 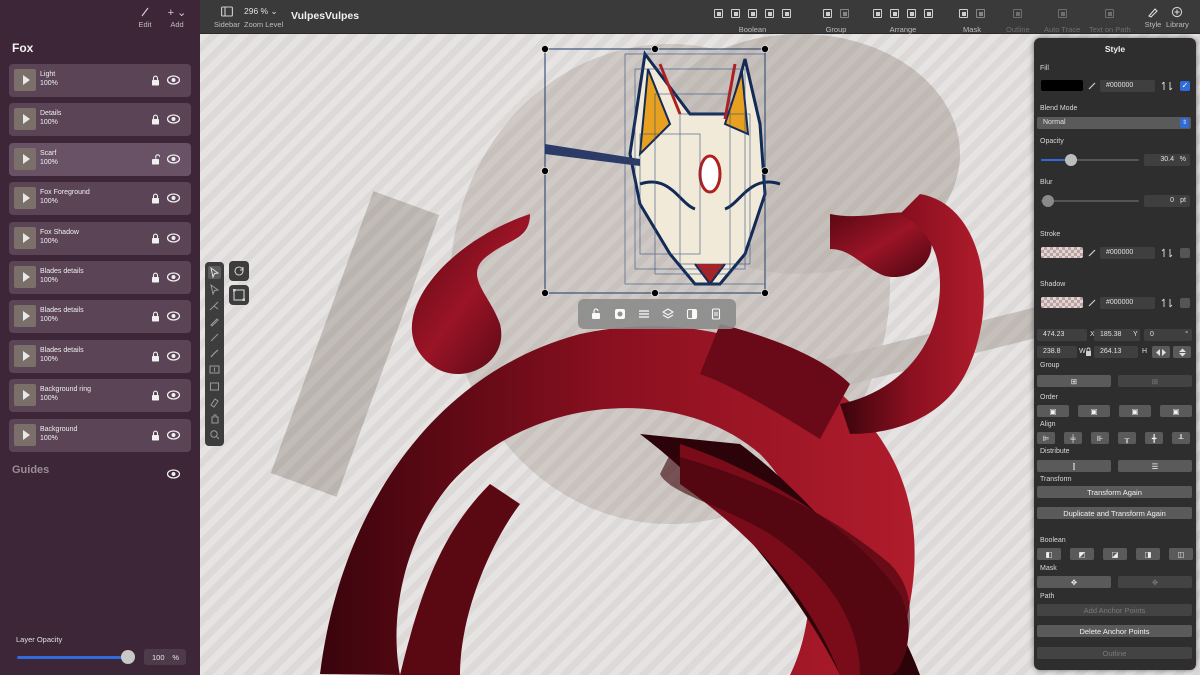 What do you see at coordinates (1167, 86) in the screenshot?
I see `swap-icon` at bounding box center [1167, 86].